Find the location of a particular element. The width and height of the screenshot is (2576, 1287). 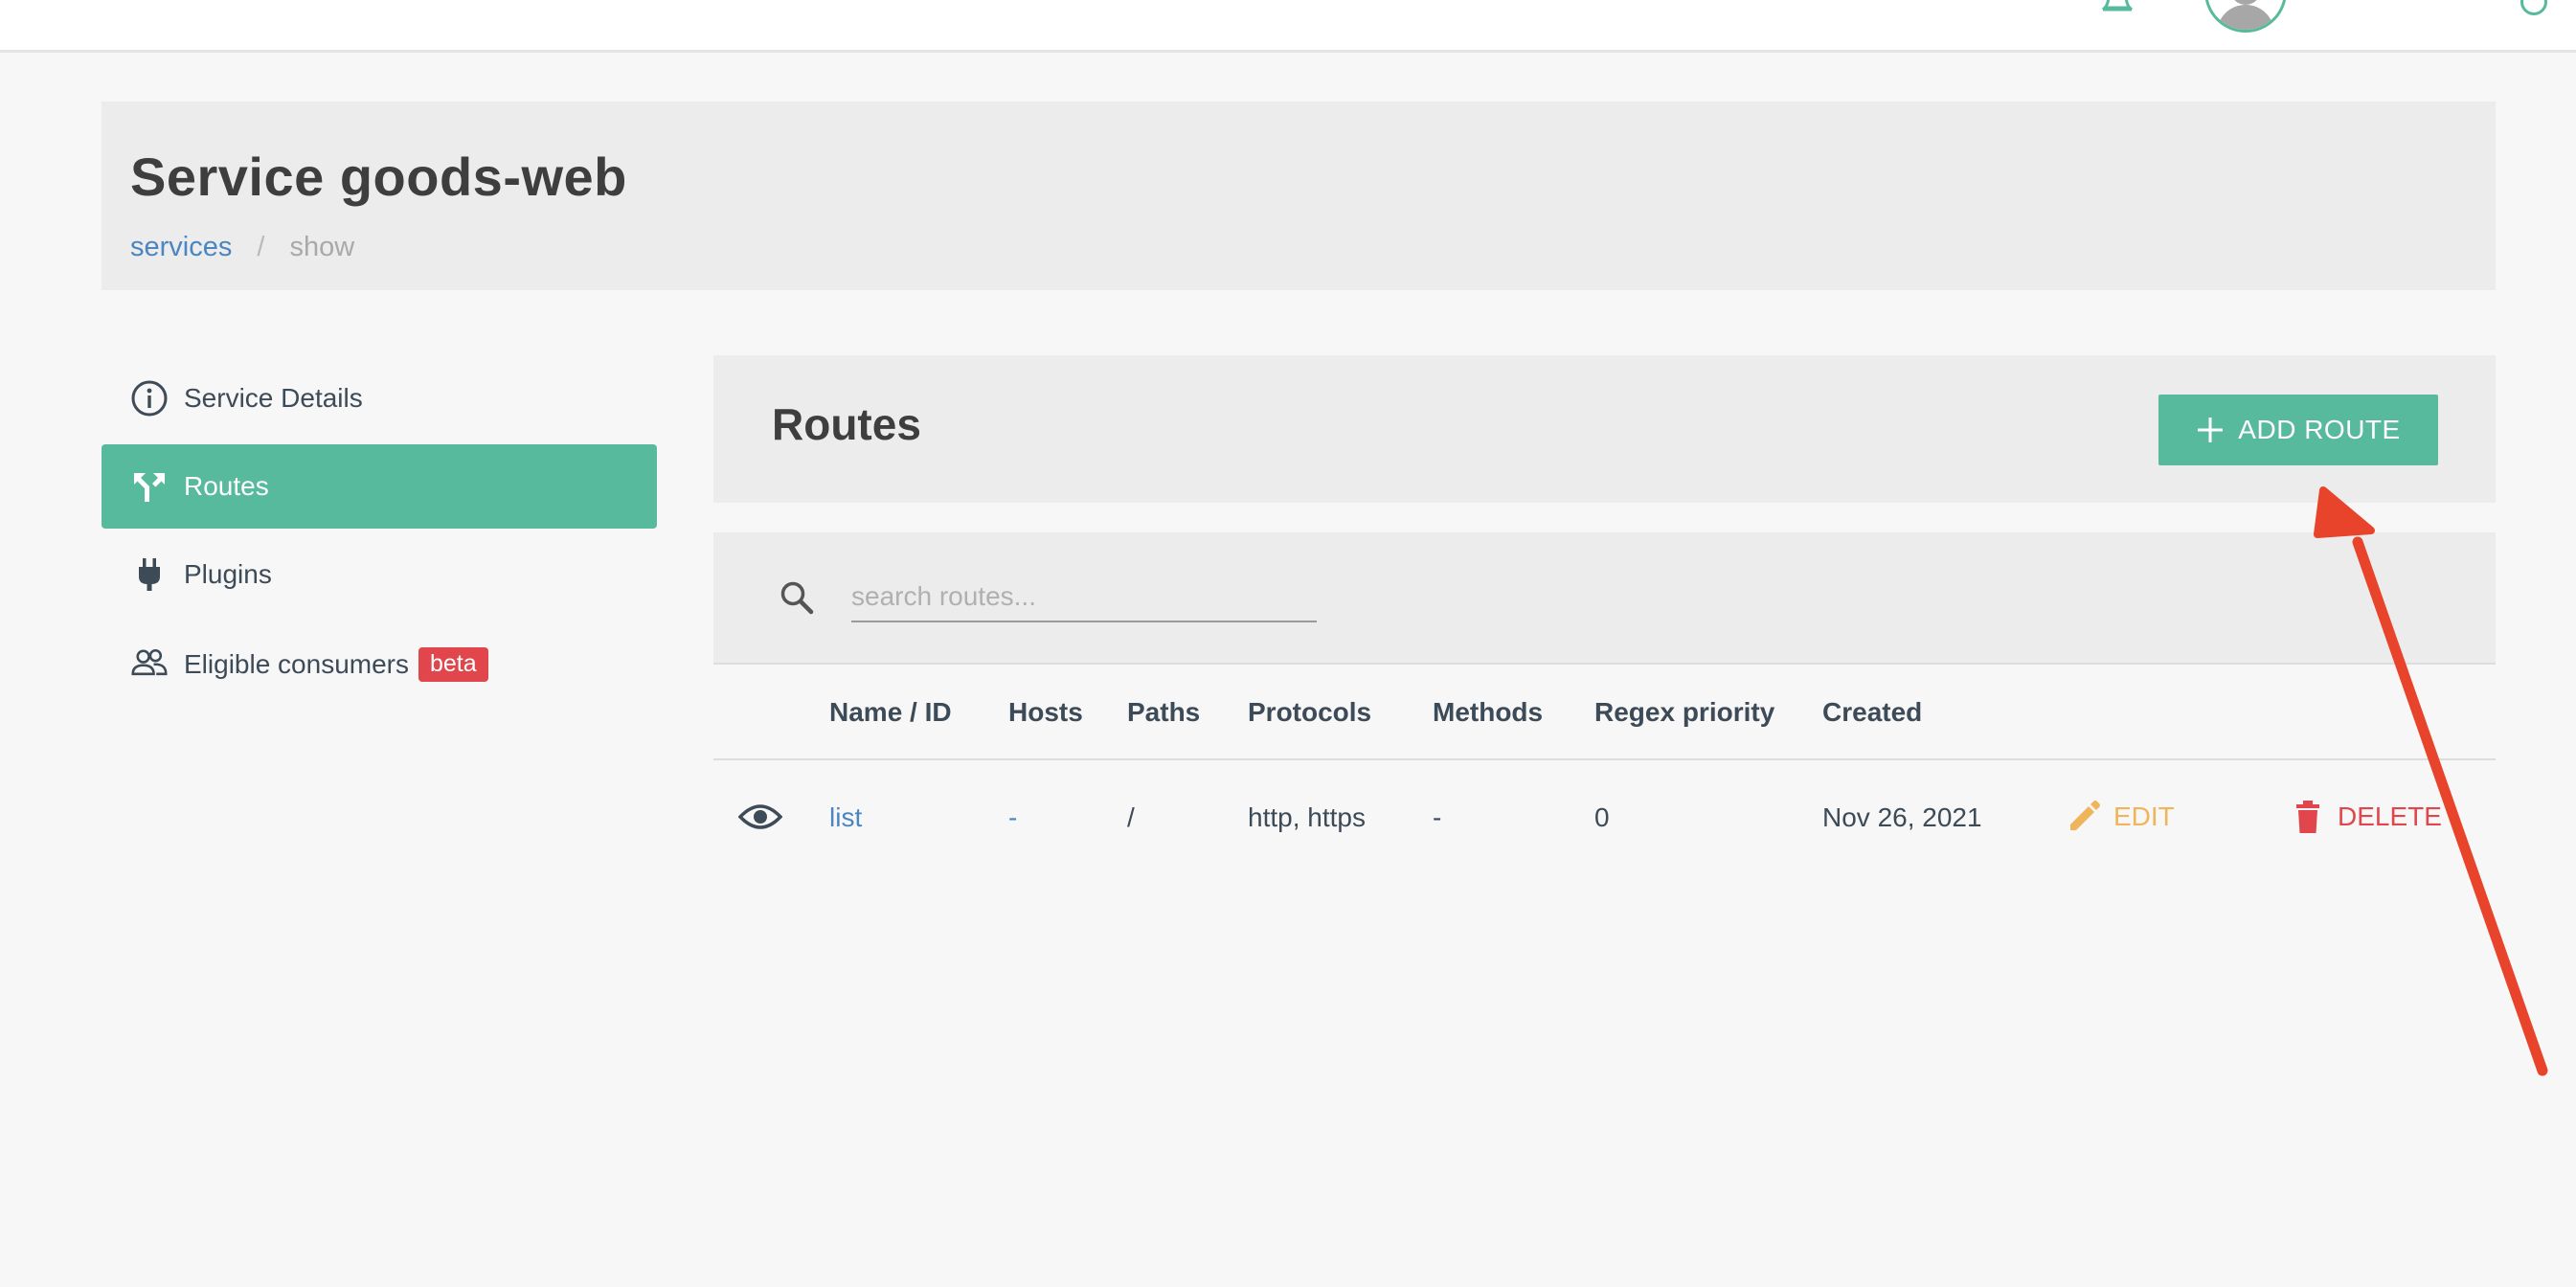

column-header-protocols: Protocols is located at coordinates (1309, 712).